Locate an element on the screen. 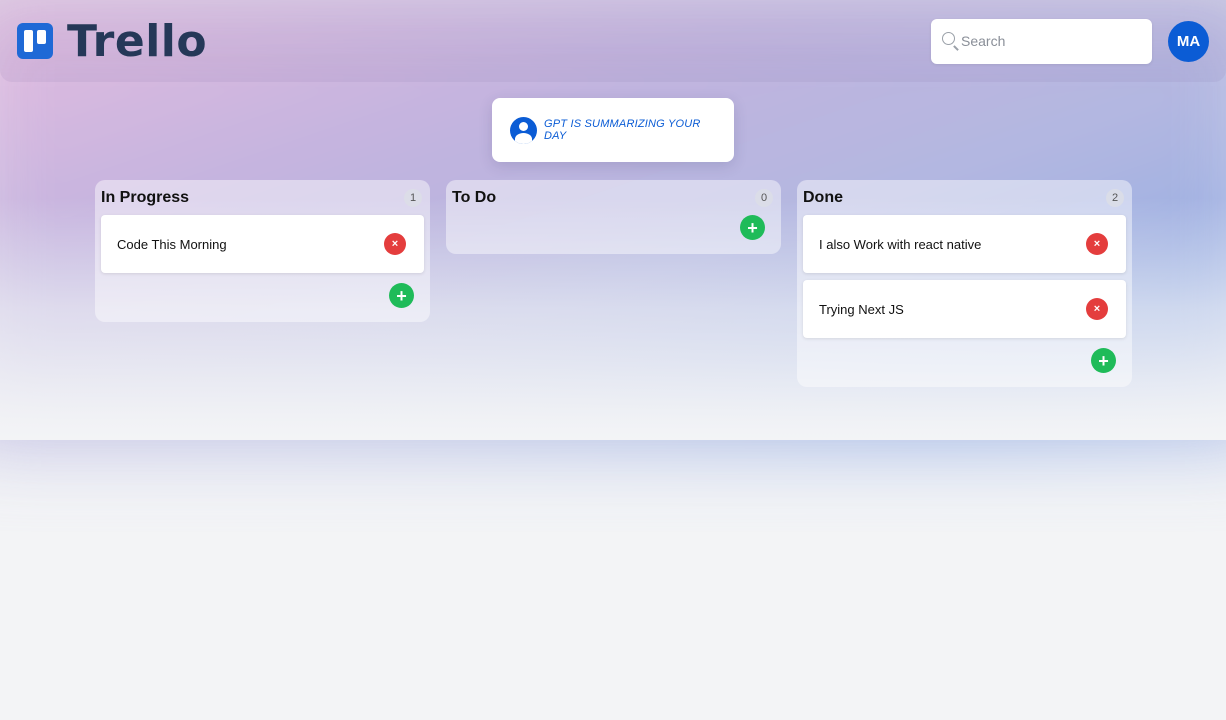 Image resolution: width=1226 pixels, height=720 pixels. column-count-badge: 2 is located at coordinates (1115, 197).